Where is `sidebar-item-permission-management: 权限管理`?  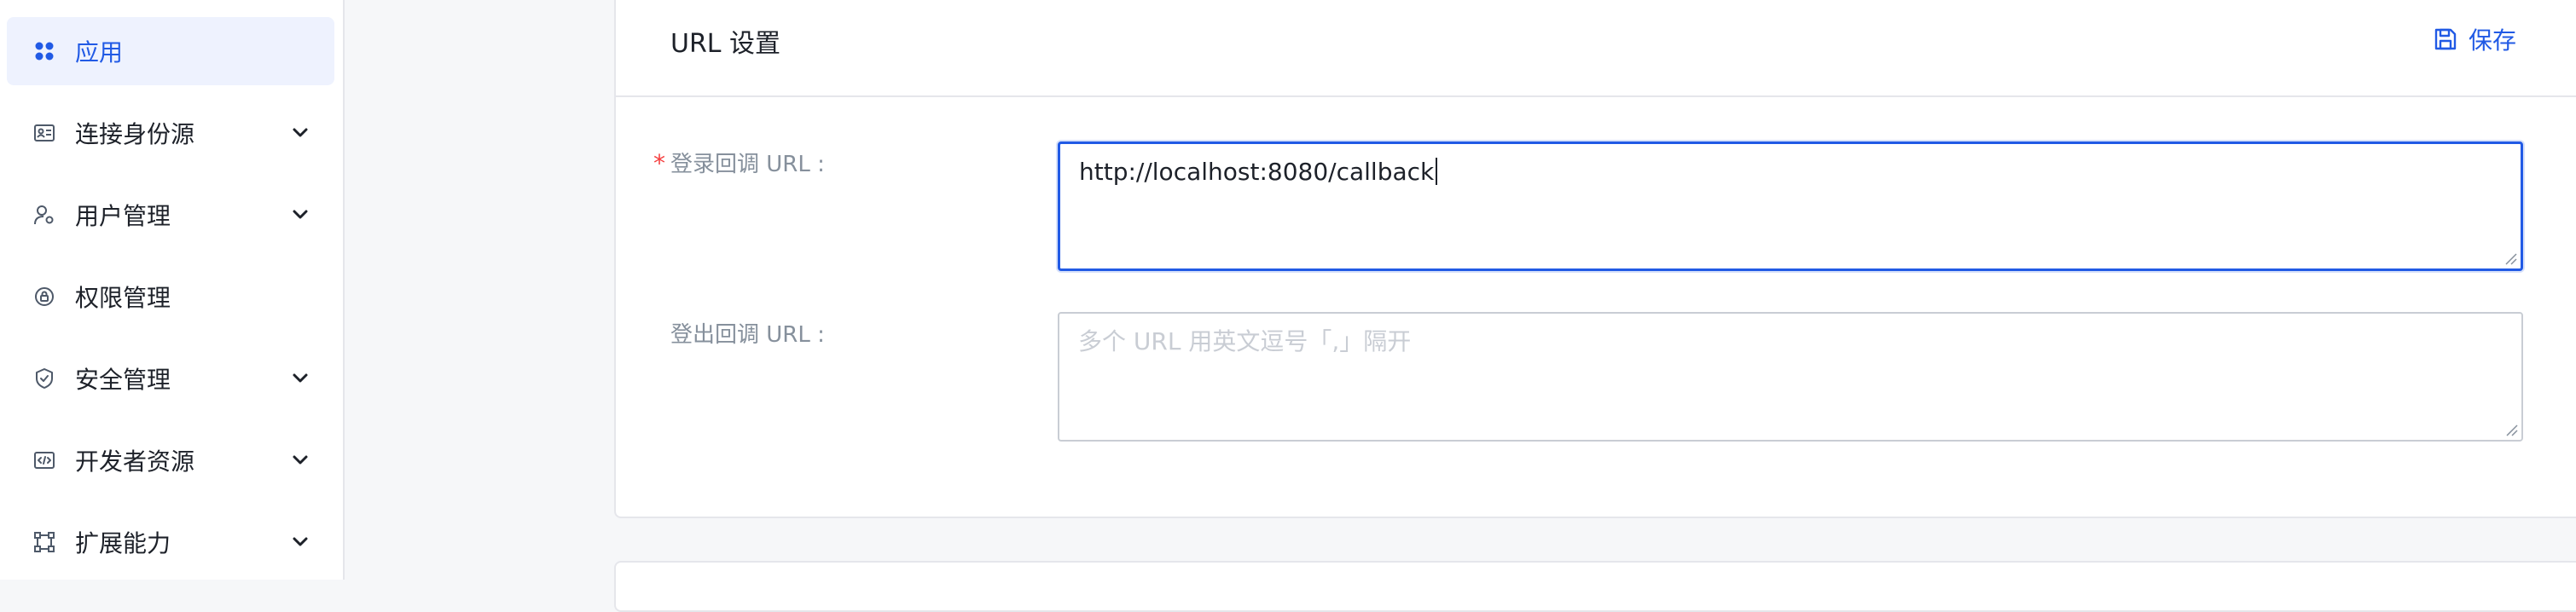 sidebar-item-permission-management: 权限管理 is located at coordinates (170, 297).